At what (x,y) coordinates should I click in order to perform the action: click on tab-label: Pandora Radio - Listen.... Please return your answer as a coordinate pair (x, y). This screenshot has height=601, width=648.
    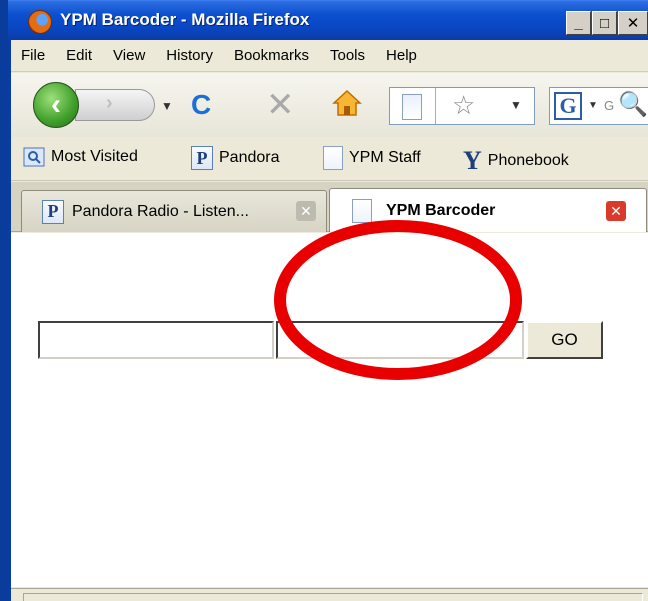
    Looking at the image, I should click on (160, 211).